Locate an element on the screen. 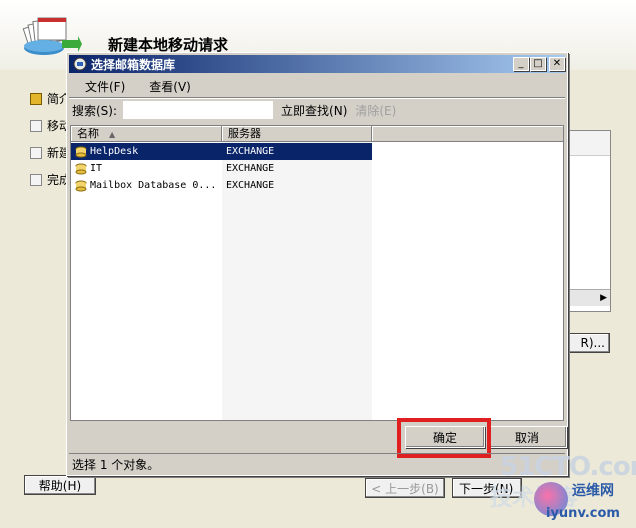  dialog-title: 选择邮箱数据库 is located at coordinates (133, 64).